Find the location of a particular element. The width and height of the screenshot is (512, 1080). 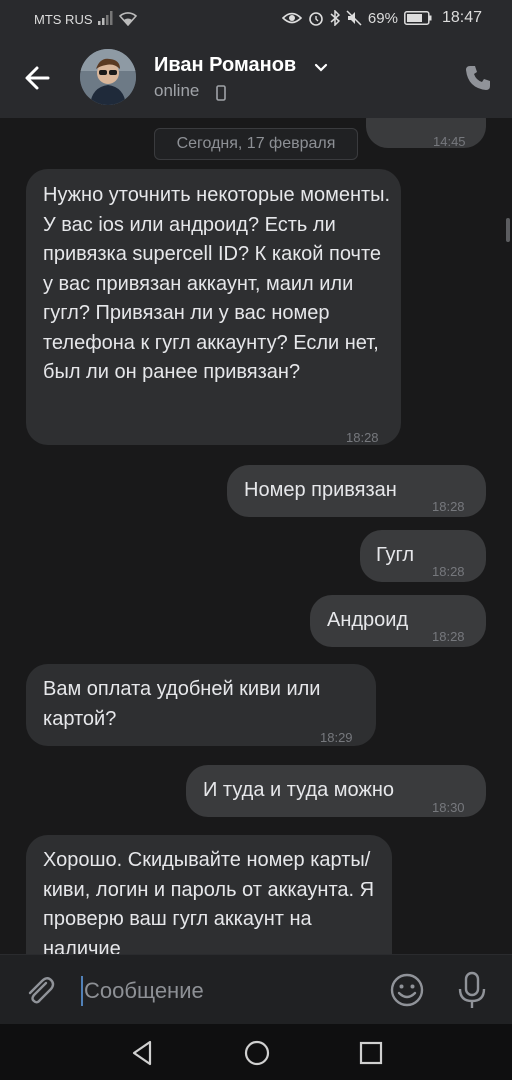

wifi-icon is located at coordinates (128, 19).